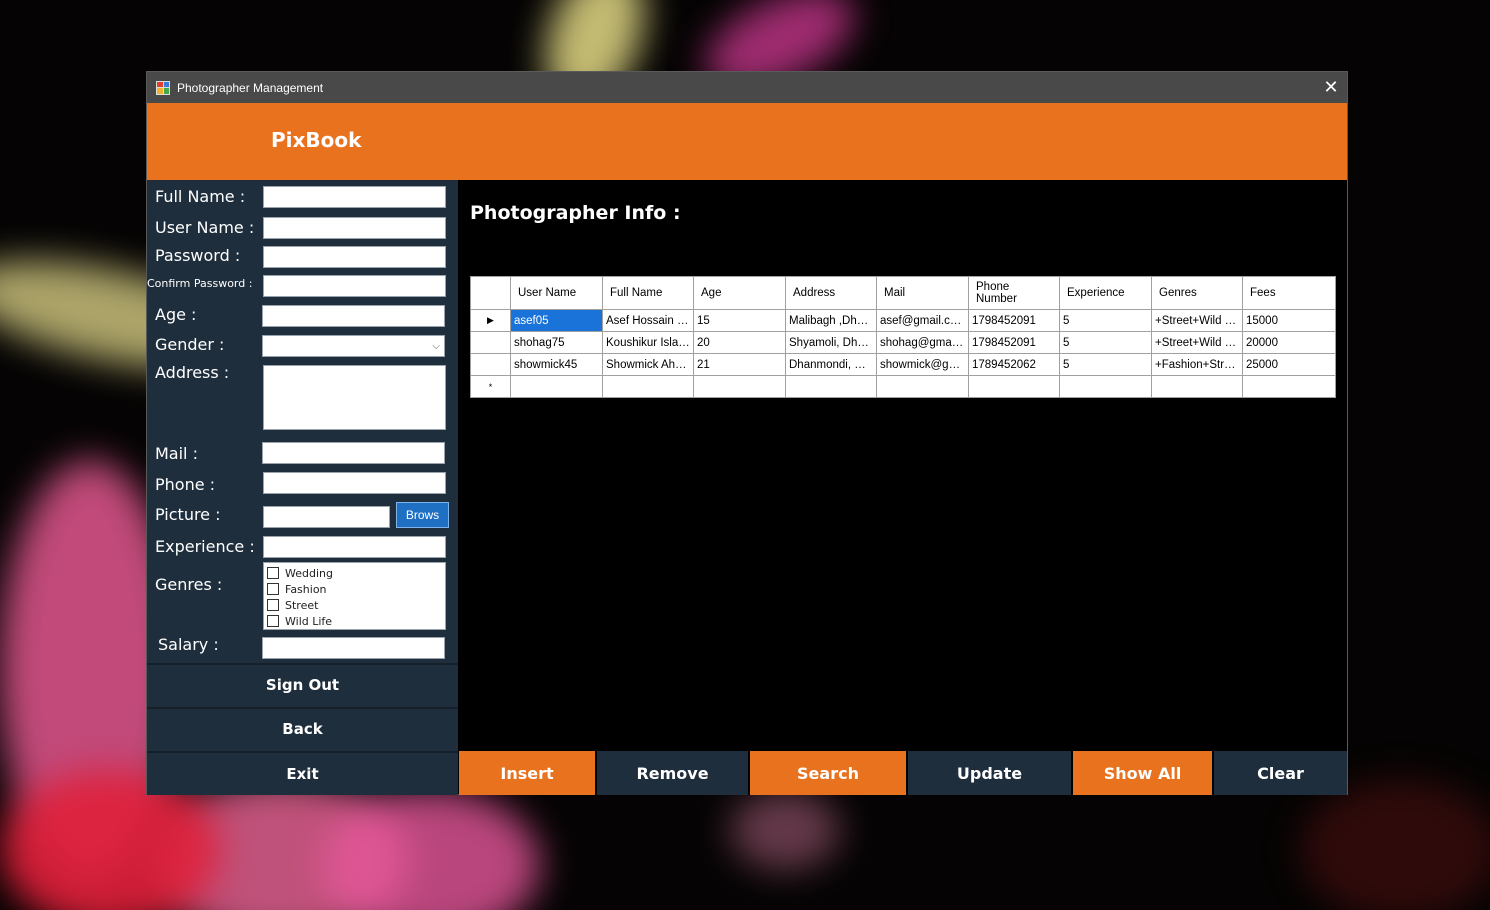  Describe the element at coordinates (922, 293) in the screenshot. I see `column-header: Mail` at that location.